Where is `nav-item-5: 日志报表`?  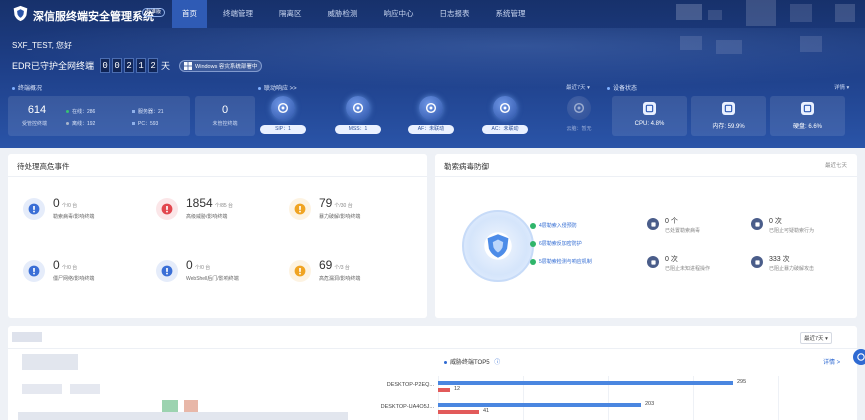
nav-item-5: 日志报表 is located at coordinates (455, 14).